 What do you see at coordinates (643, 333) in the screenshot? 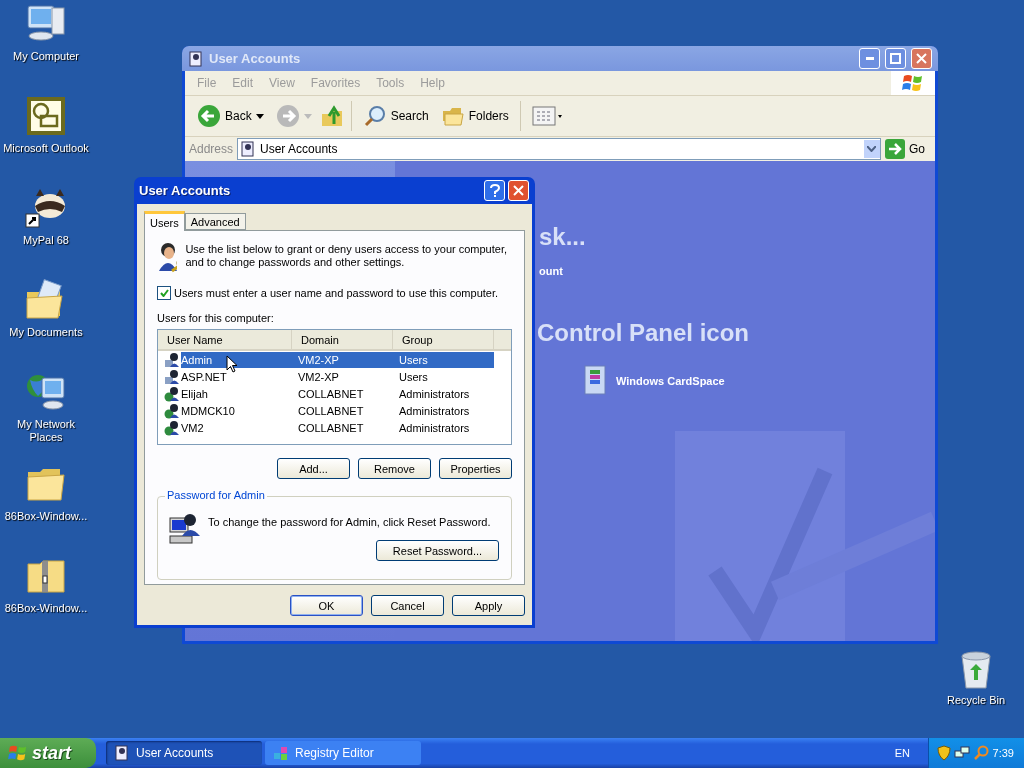
I see `section-heading: Control Panel icon` at bounding box center [643, 333].